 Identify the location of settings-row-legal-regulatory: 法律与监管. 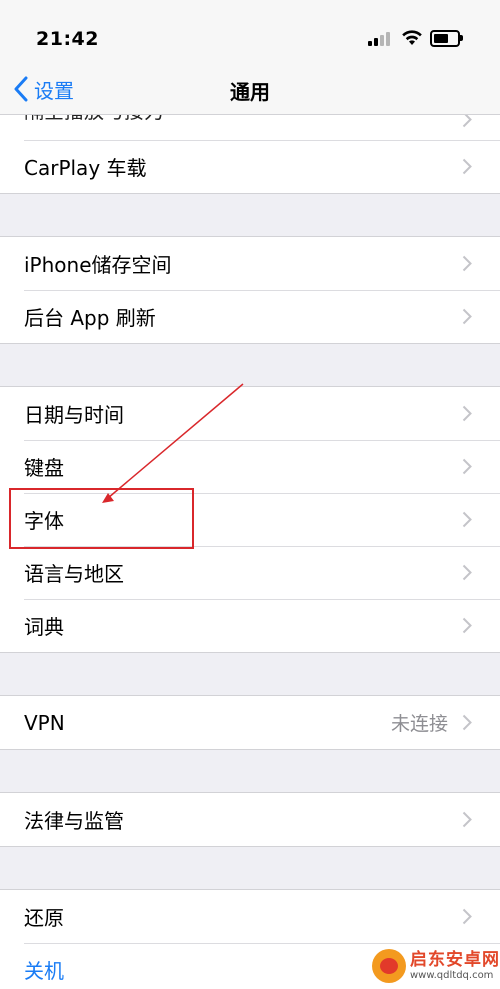
(250, 819).